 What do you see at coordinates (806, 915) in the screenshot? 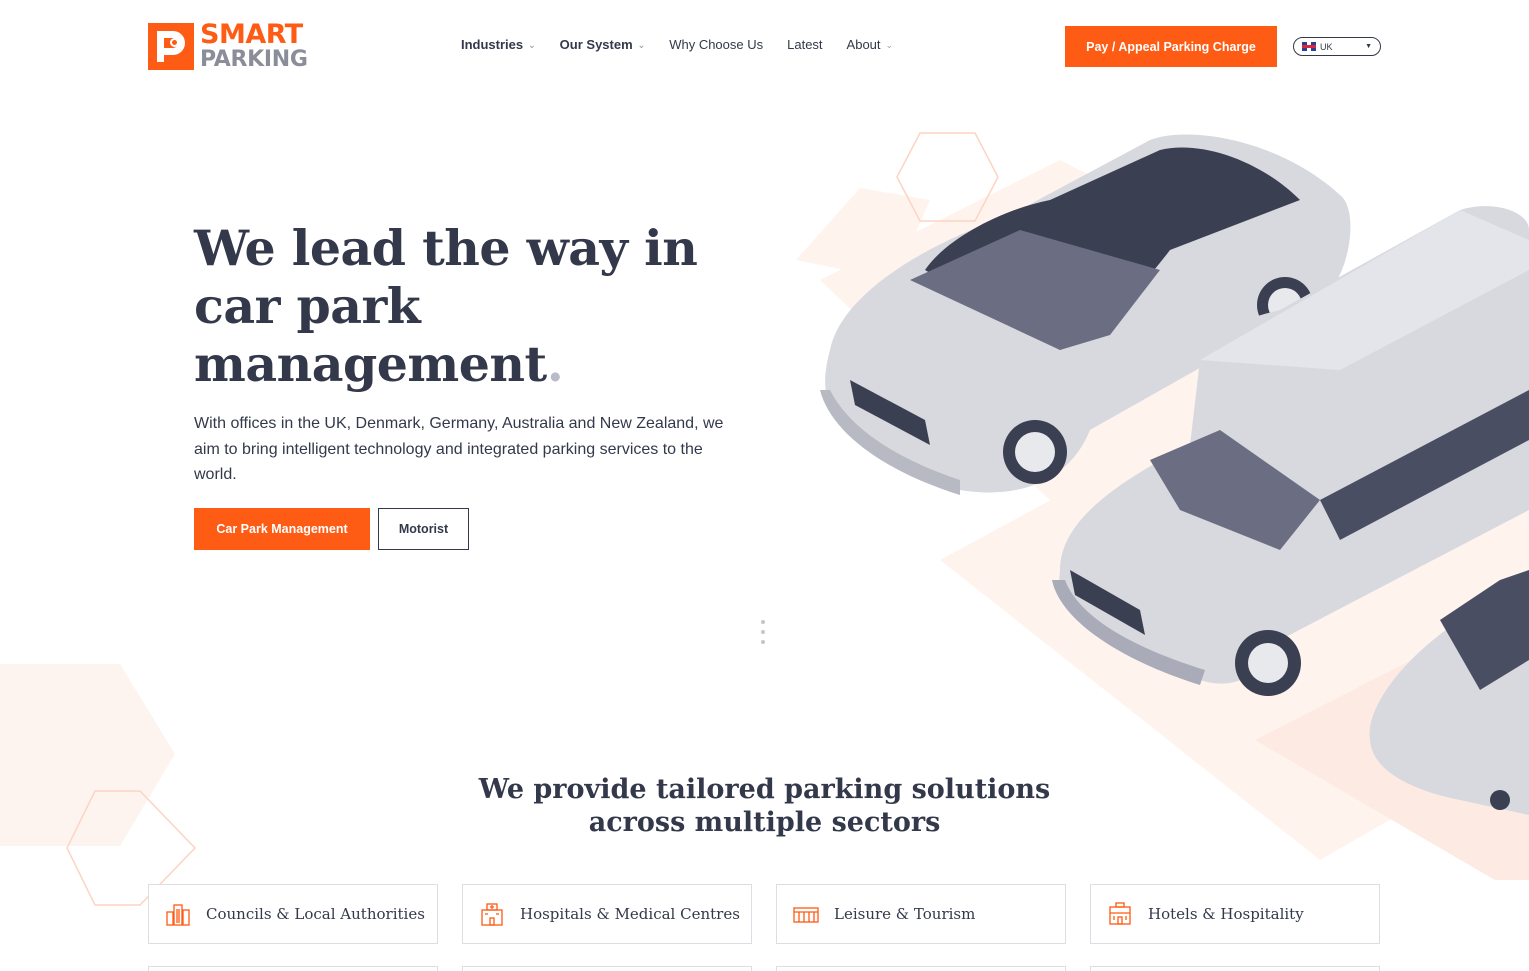
I see `stadium-icon` at bounding box center [806, 915].